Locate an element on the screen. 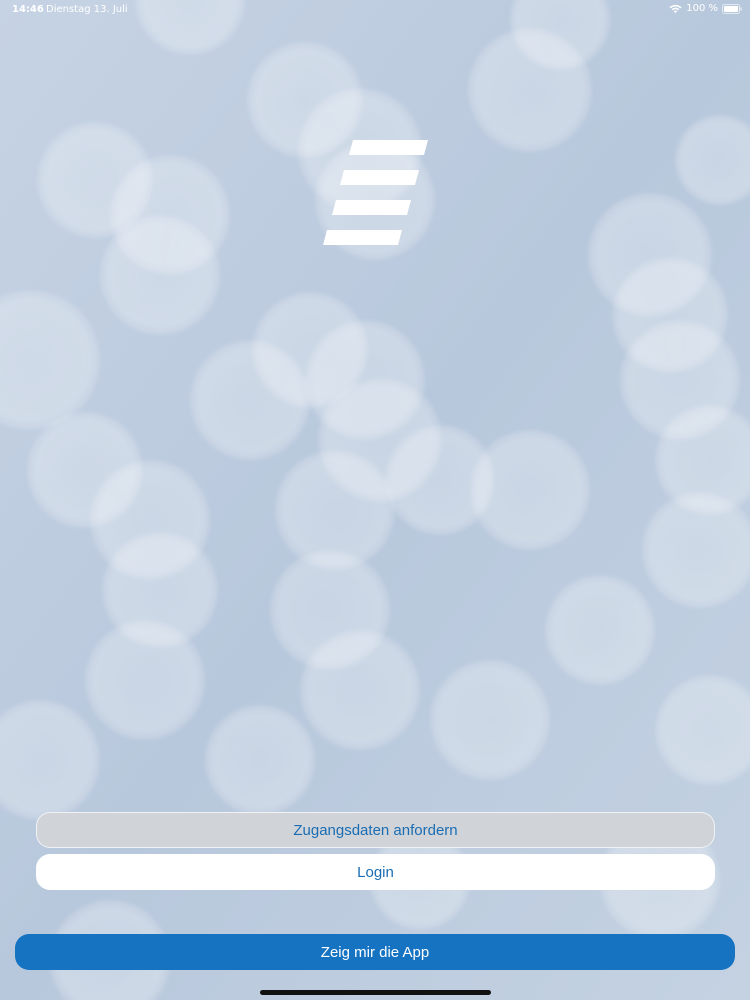  status-date: Dienstag 13. Juli is located at coordinates (87, 9).